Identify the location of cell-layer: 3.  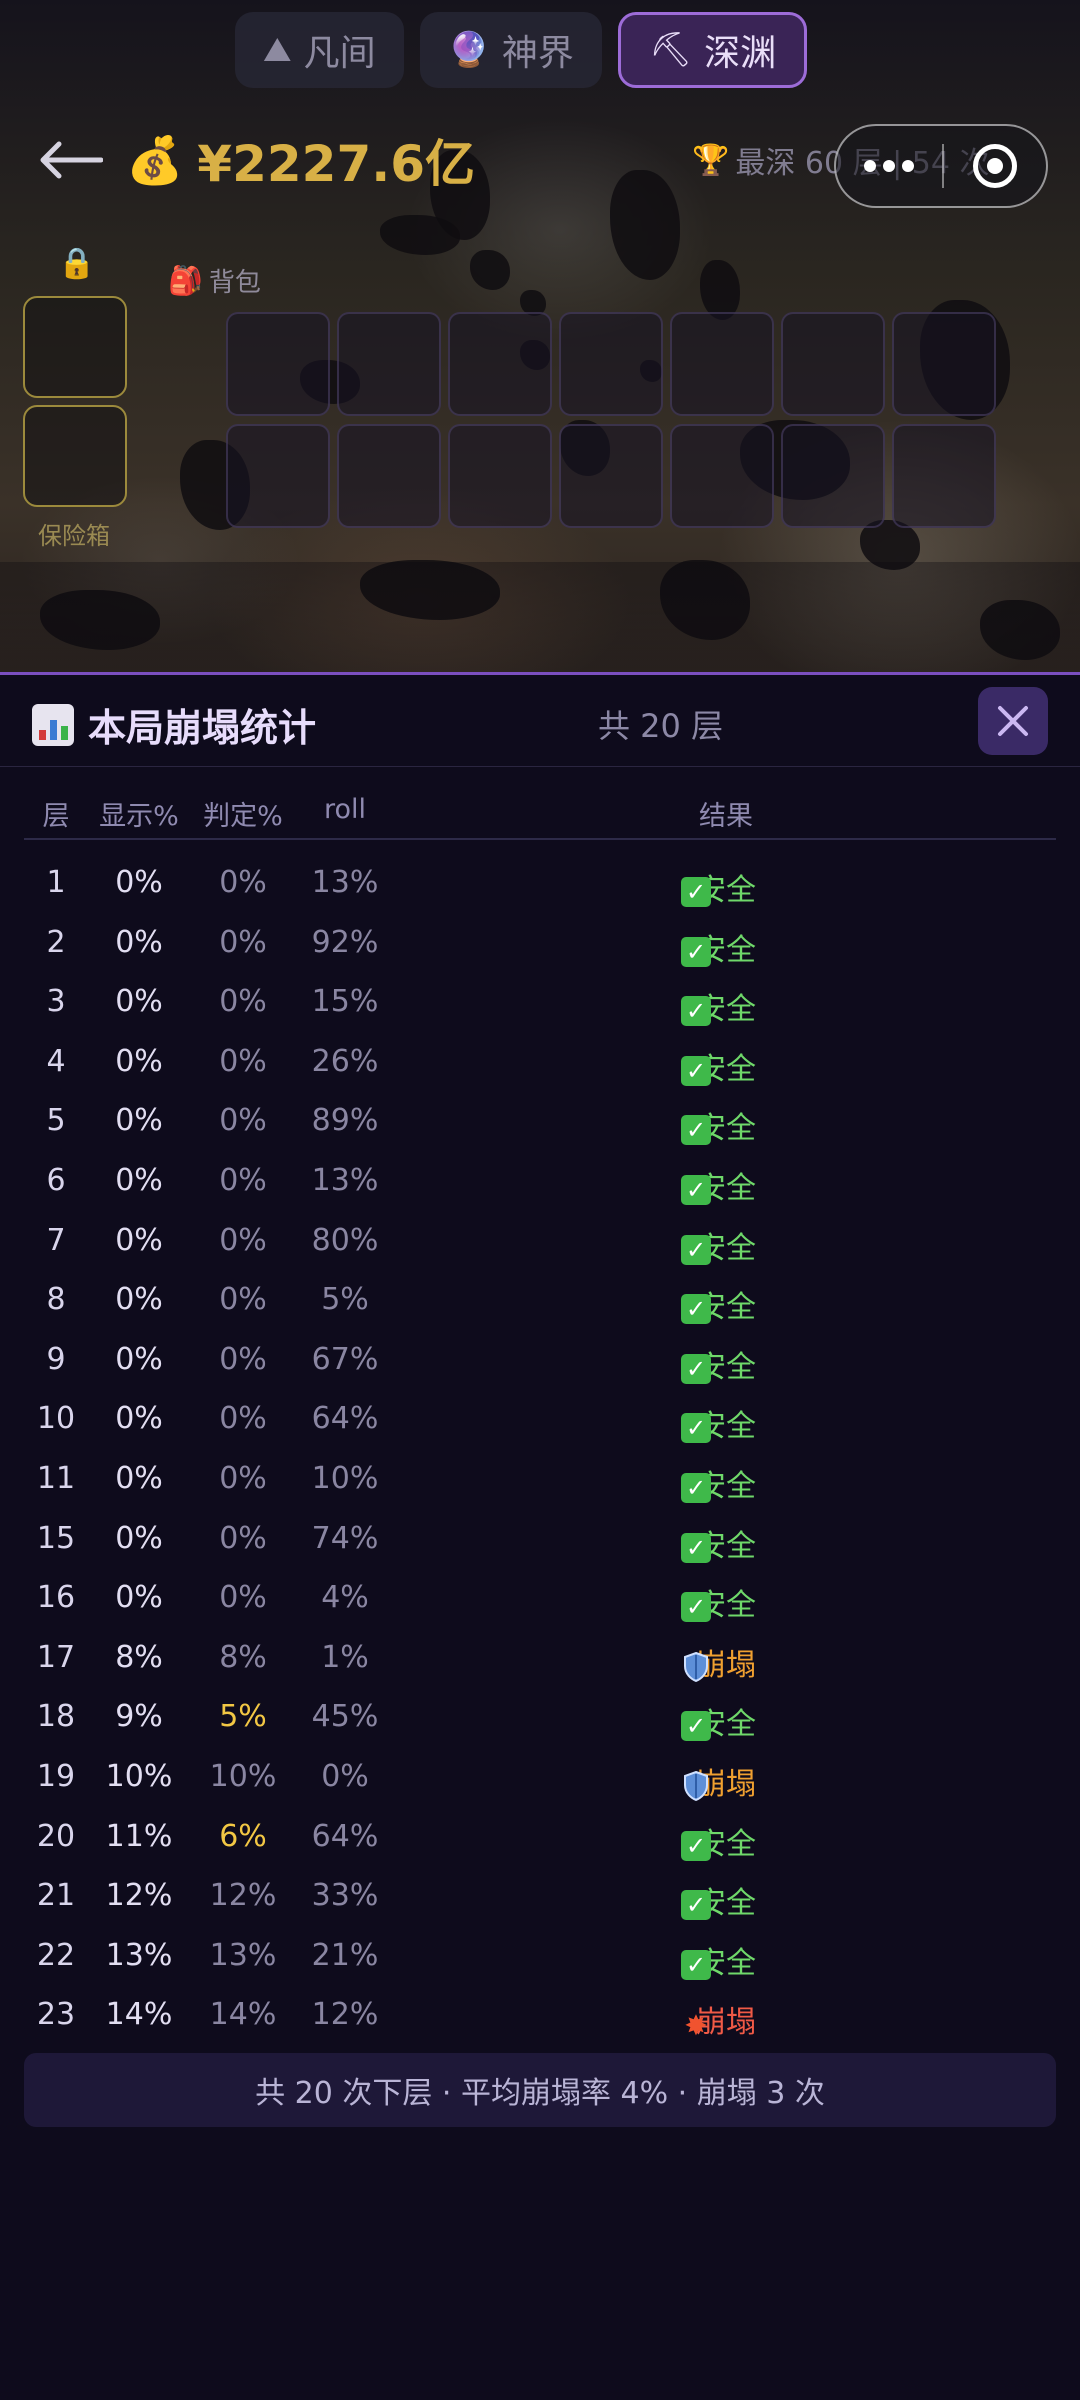
(56, 1002).